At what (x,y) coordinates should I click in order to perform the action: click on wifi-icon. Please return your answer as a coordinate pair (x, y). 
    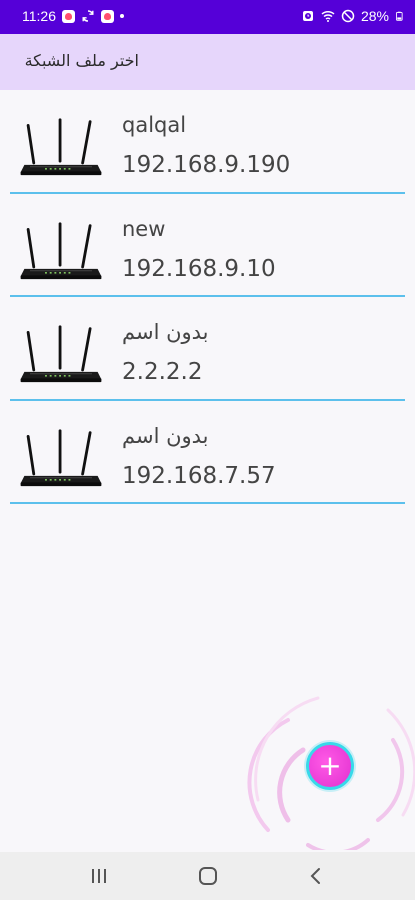
    Looking at the image, I should click on (328, 16).